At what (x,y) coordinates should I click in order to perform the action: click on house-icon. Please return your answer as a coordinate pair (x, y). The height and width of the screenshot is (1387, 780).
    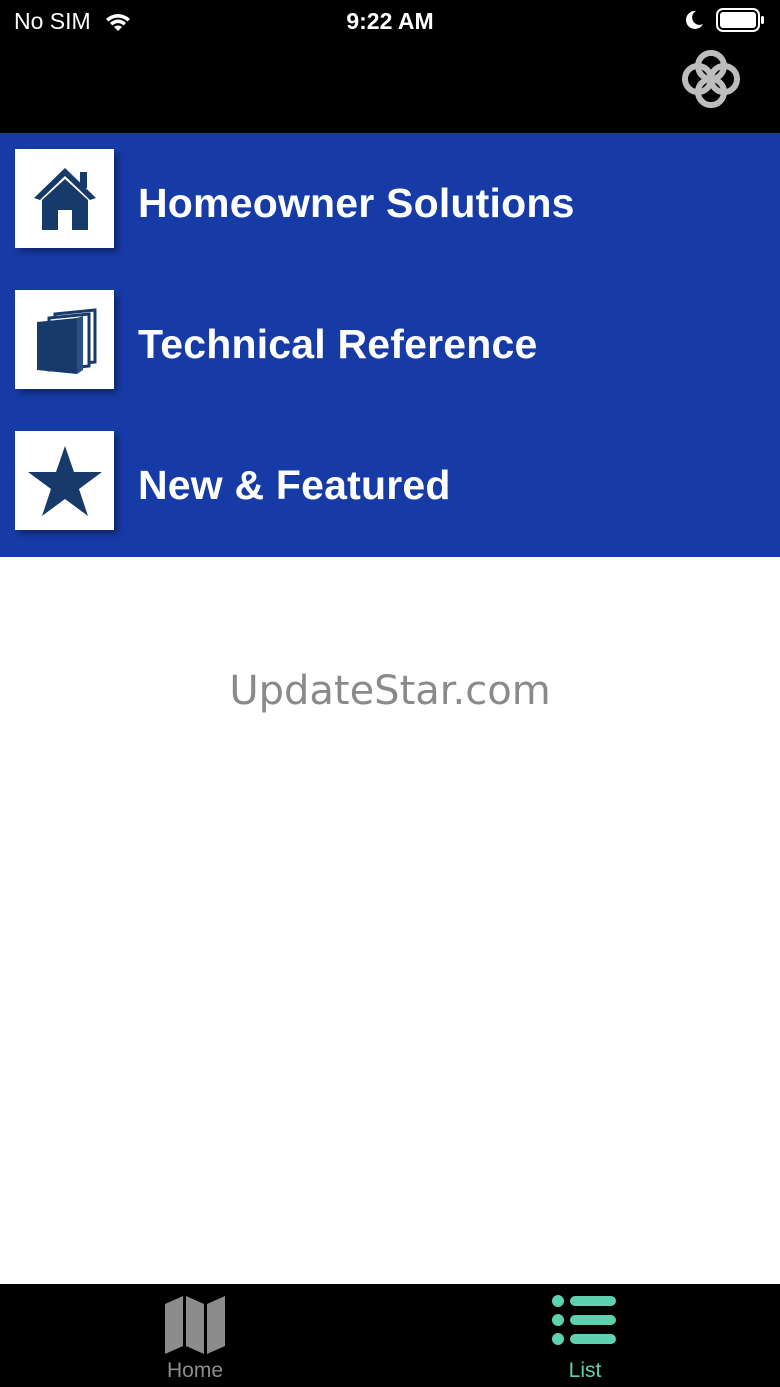
    Looking at the image, I should click on (64, 198).